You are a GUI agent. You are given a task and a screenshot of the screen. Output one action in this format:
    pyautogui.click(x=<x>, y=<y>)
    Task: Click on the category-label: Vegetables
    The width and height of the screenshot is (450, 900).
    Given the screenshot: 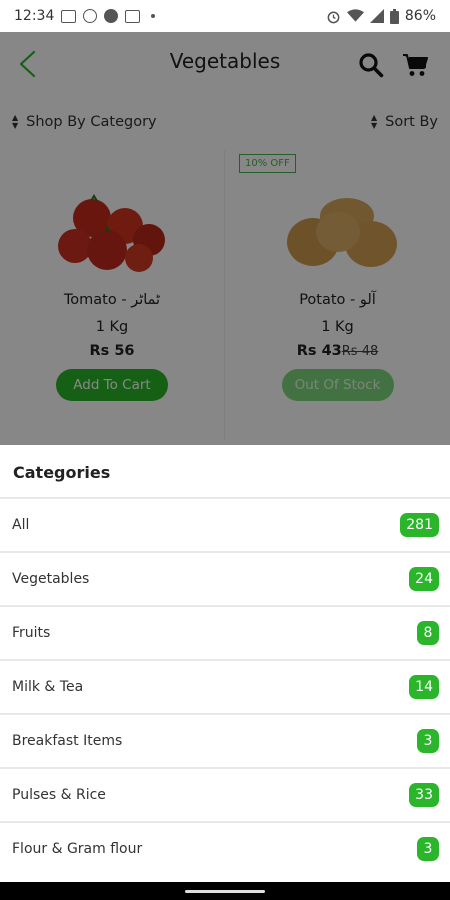 What is the action you would take?
    pyautogui.click(x=51, y=579)
    